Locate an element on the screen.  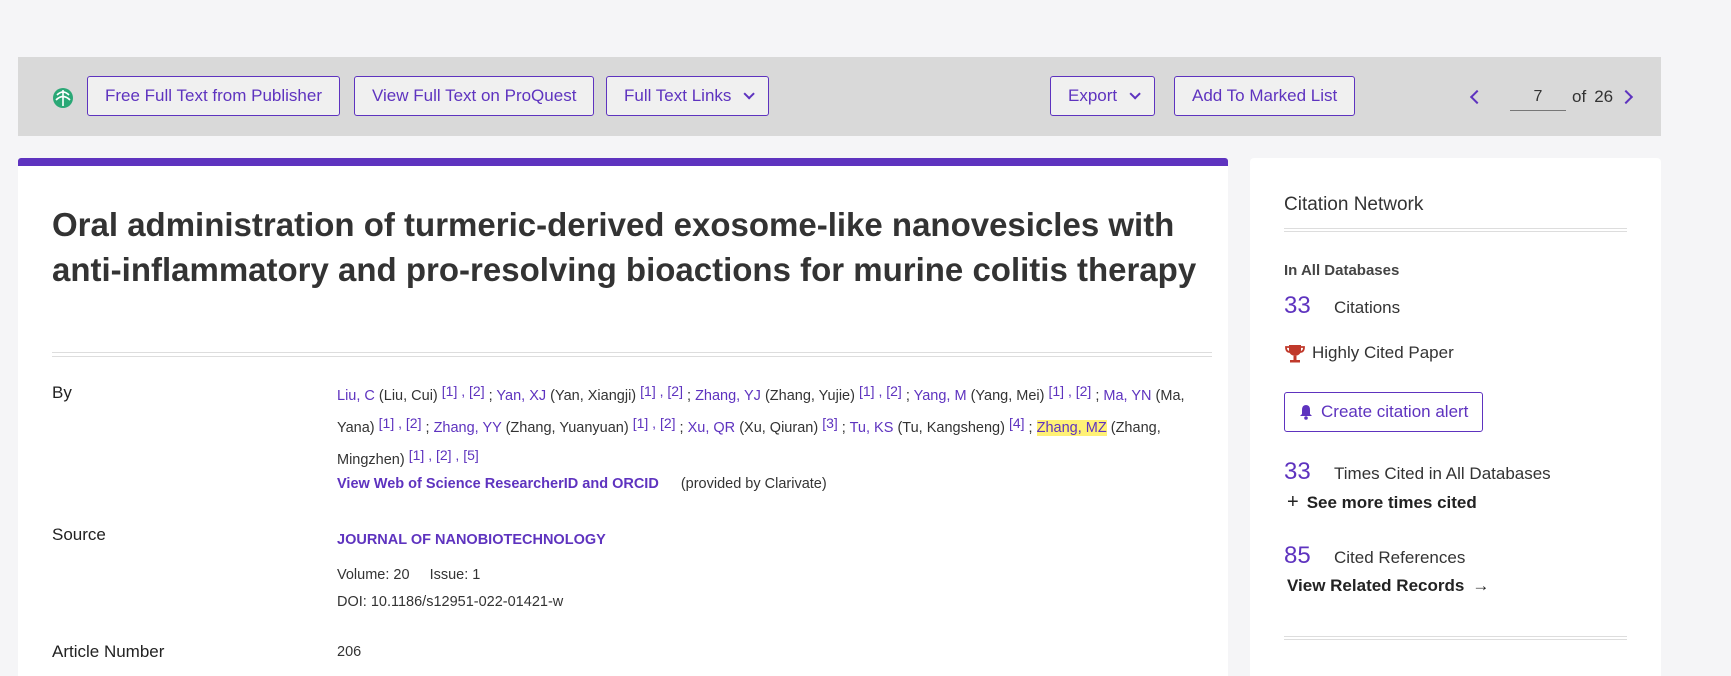
cited-references-metric: 85 Cited References is located at coordinates (1374, 556).